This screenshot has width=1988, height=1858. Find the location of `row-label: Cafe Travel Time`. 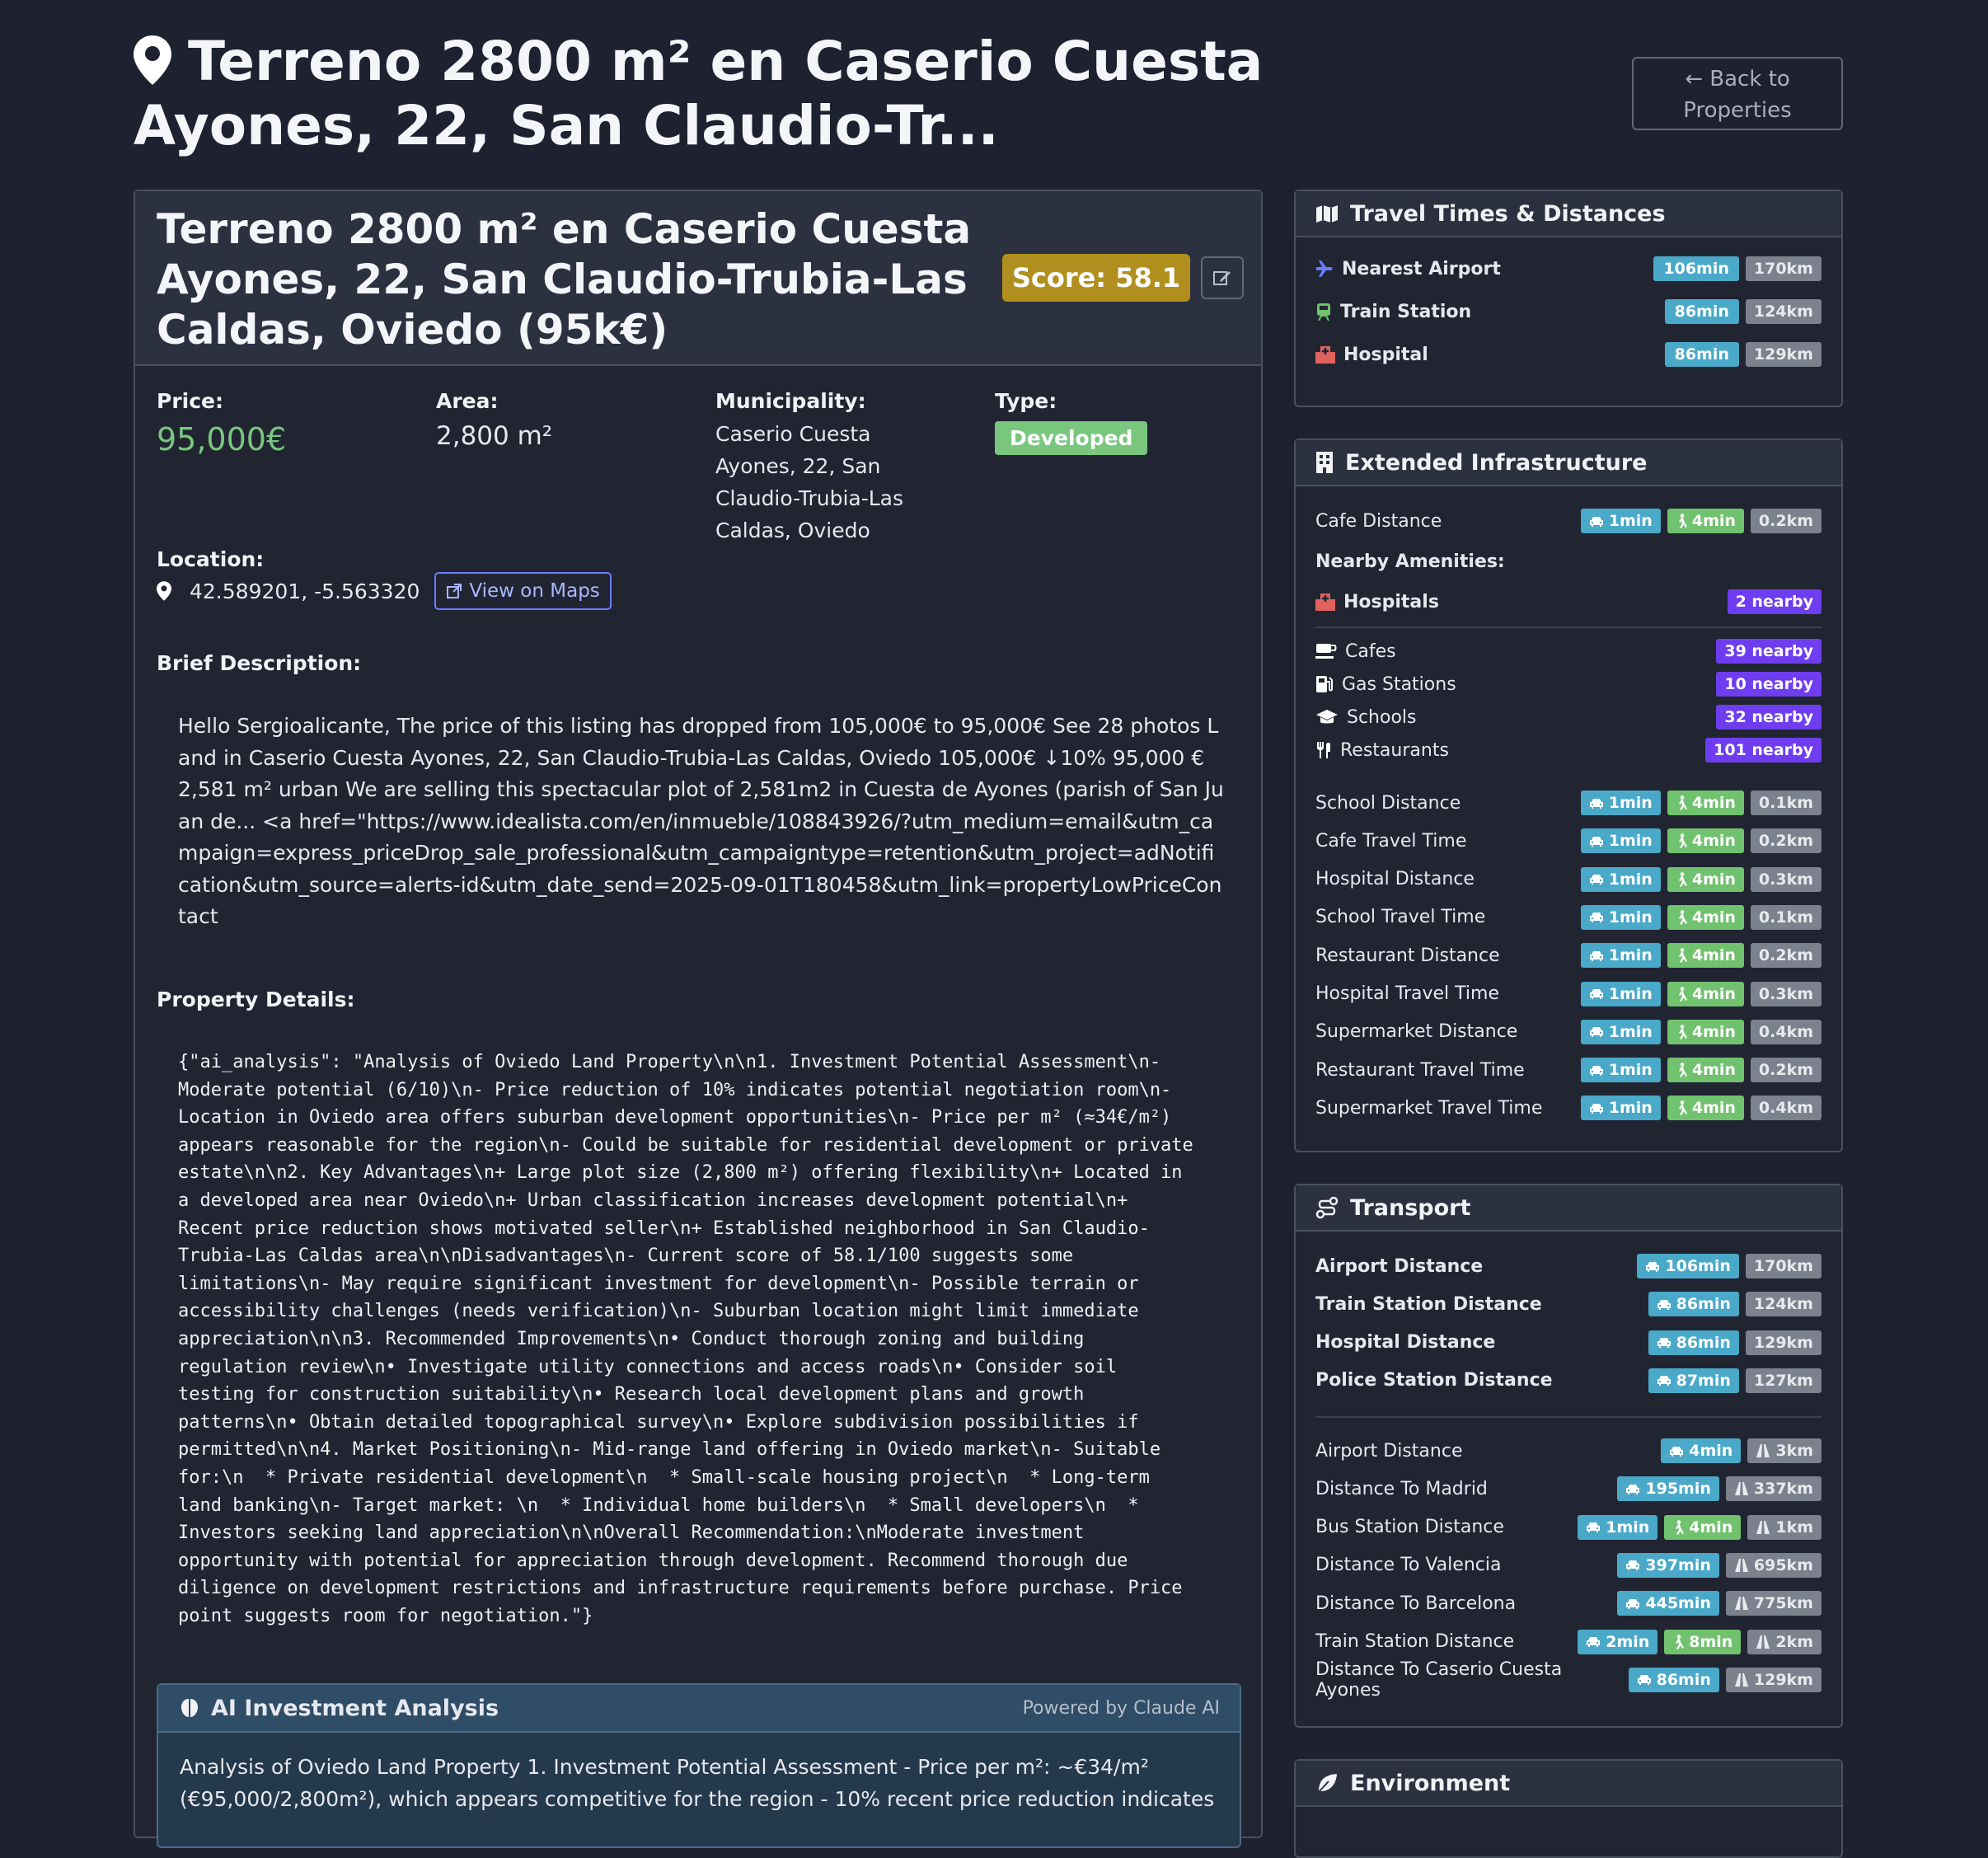

row-label: Cafe Travel Time is located at coordinates (1391, 842).